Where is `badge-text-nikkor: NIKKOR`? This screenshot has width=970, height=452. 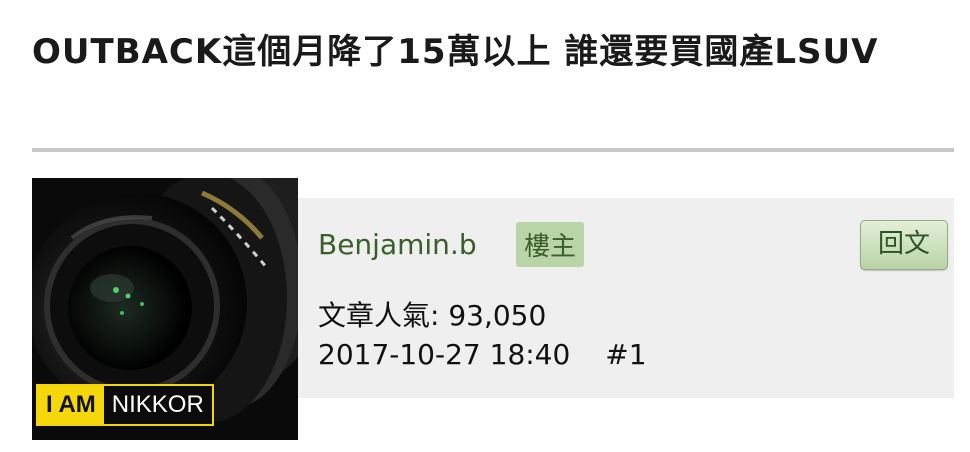
badge-text-nikkor: NIKKOR is located at coordinates (157, 405).